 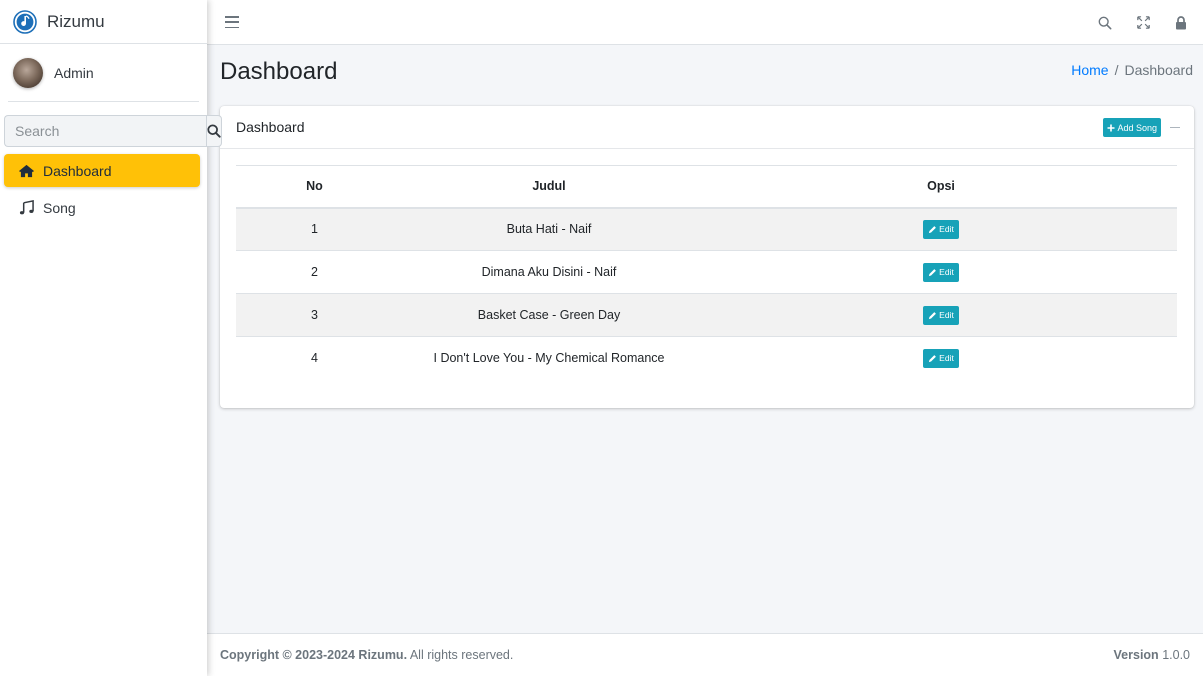 I want to click on search-input, so click(x=105, y=131).